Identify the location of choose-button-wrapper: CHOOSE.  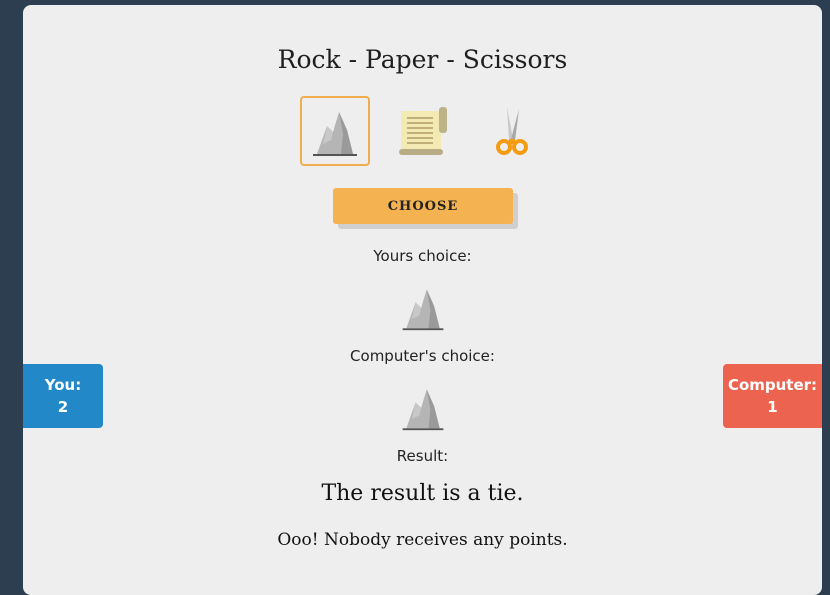
(425, 208).